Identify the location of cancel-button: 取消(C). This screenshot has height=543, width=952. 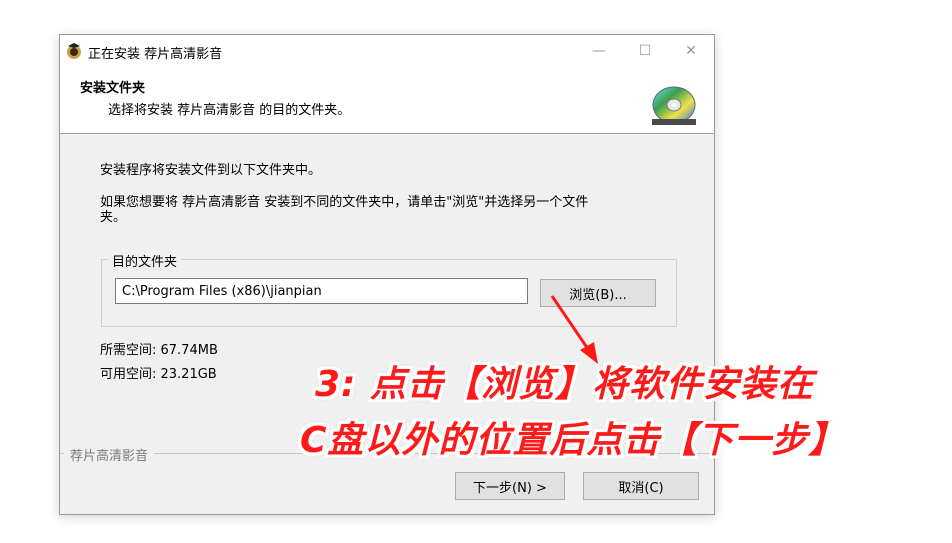
(641, 486).